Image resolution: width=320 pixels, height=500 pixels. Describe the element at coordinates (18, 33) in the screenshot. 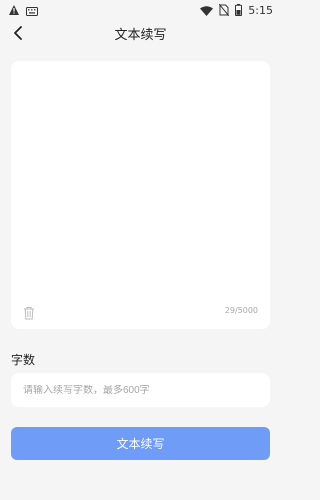

I see `back-icon` at that location.